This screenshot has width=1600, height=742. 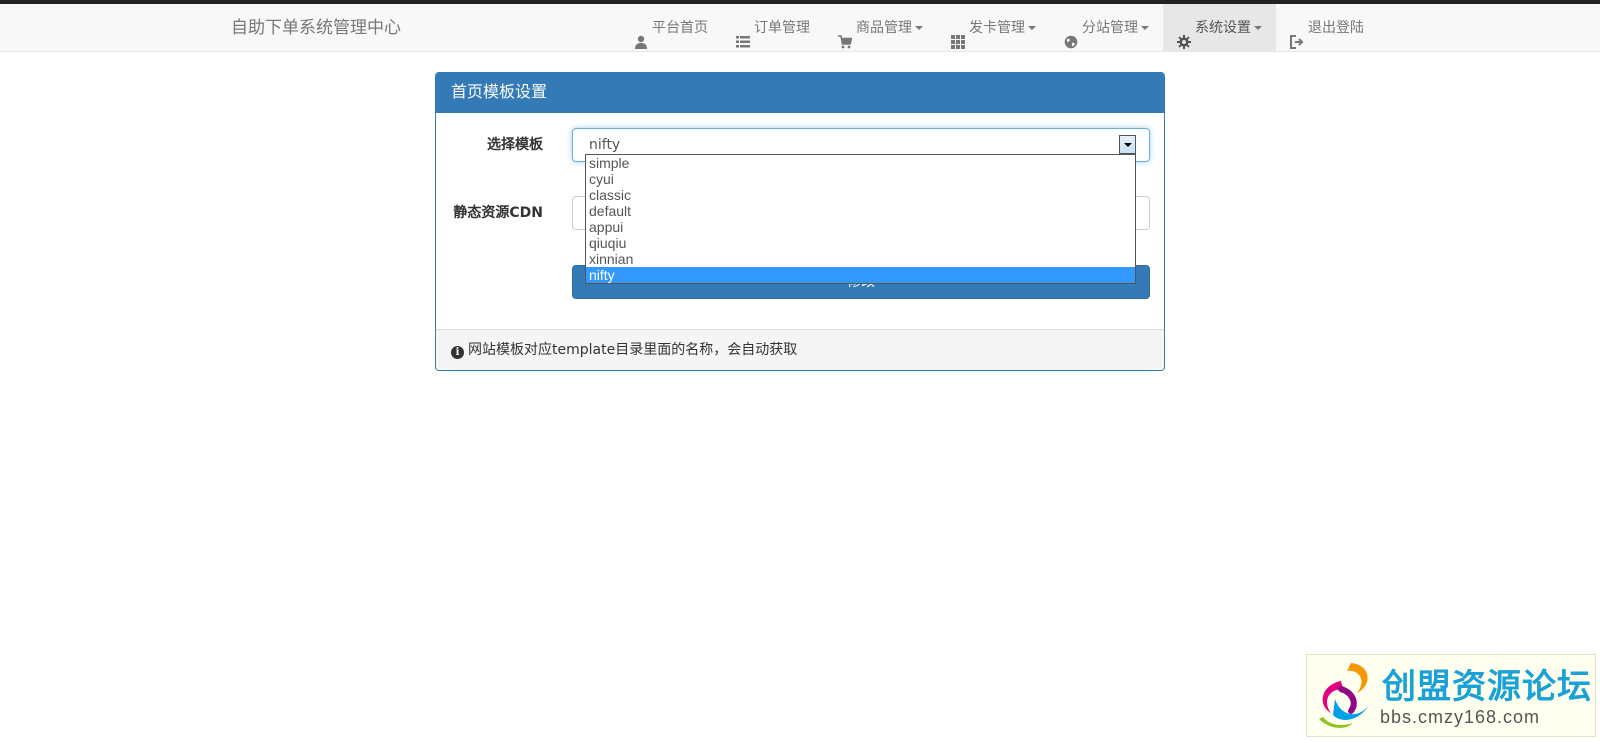 What do you see at coordinates (860, 259) in the screenshot?
I see `dropdown-option: xinnian` at bounding box center [860, 259].